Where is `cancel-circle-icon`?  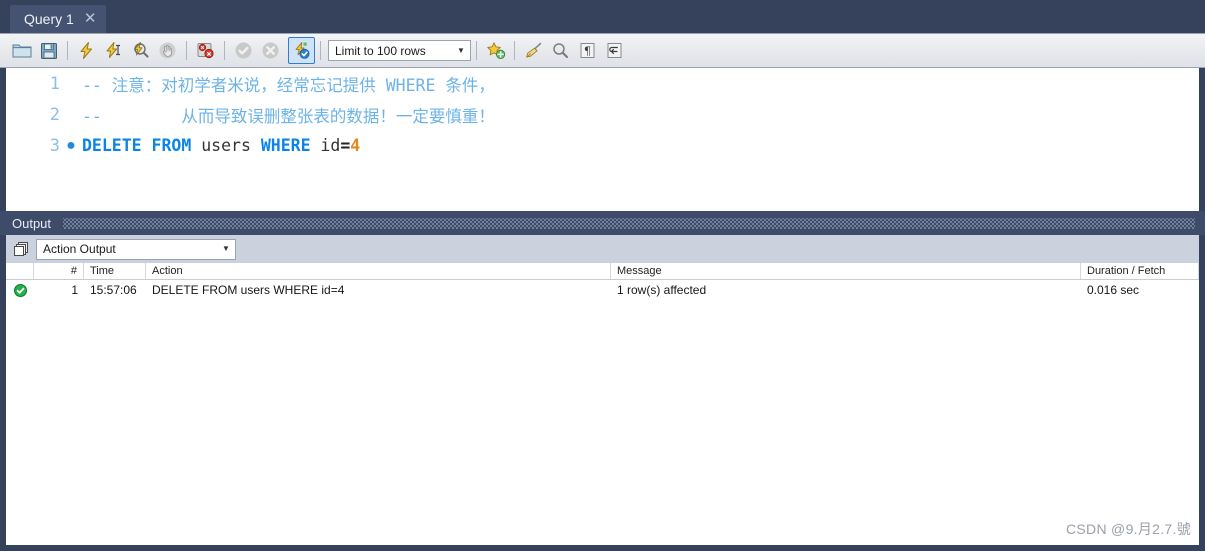
cancel-circle-icon is located at coordinates (270, 50).